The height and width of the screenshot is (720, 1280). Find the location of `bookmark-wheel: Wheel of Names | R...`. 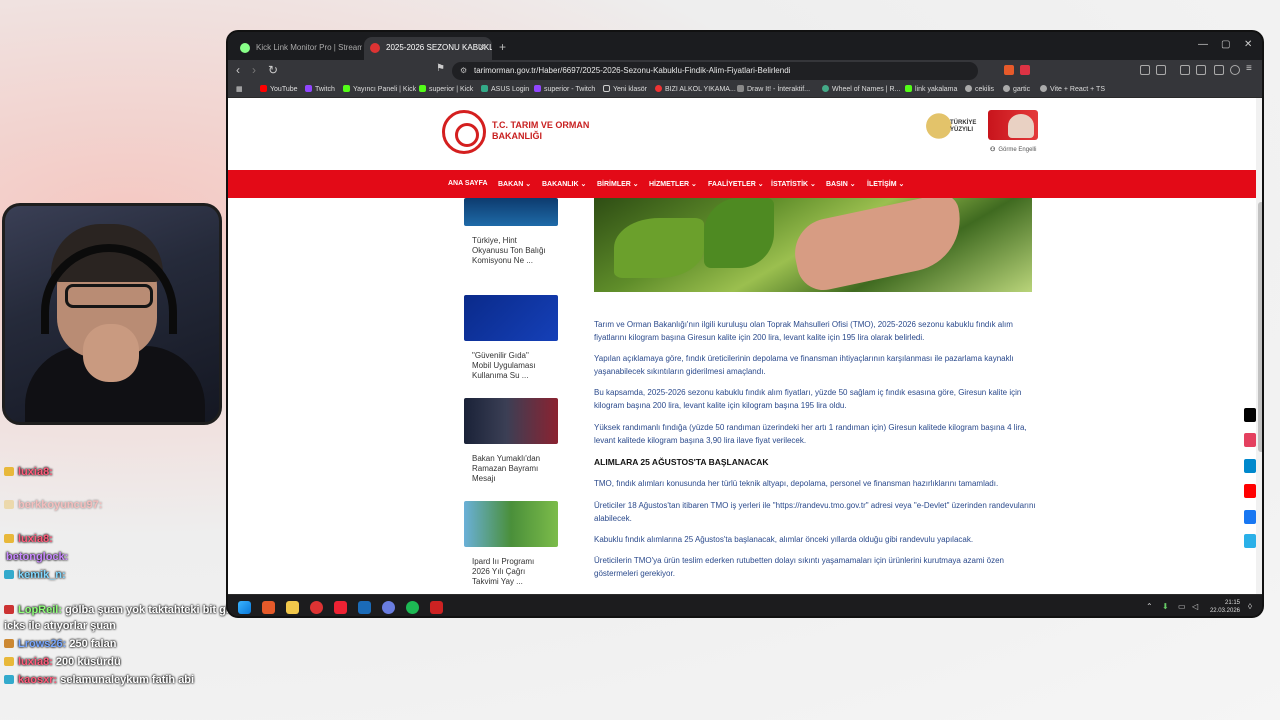

bookmark-wheel: Wheel of Names | R... is located at coordinates (861, 89).